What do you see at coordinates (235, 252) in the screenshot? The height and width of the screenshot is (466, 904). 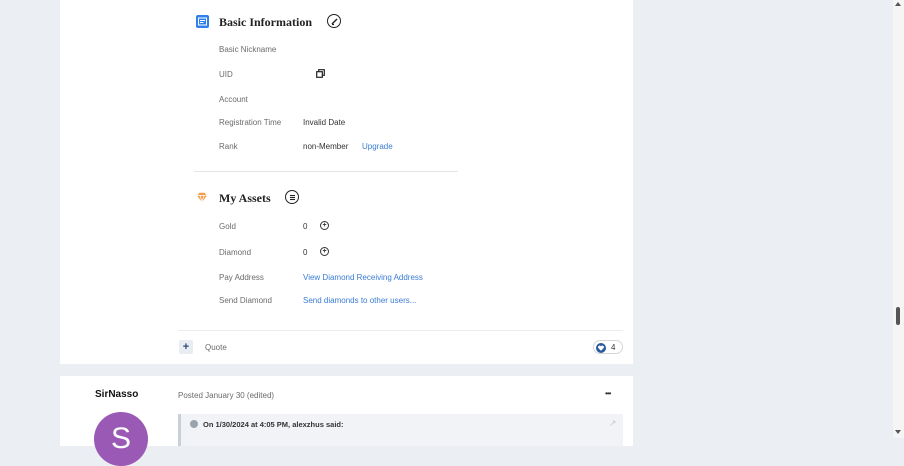 I see `diamond-label: Diamond` at bounding box center [235, 252].